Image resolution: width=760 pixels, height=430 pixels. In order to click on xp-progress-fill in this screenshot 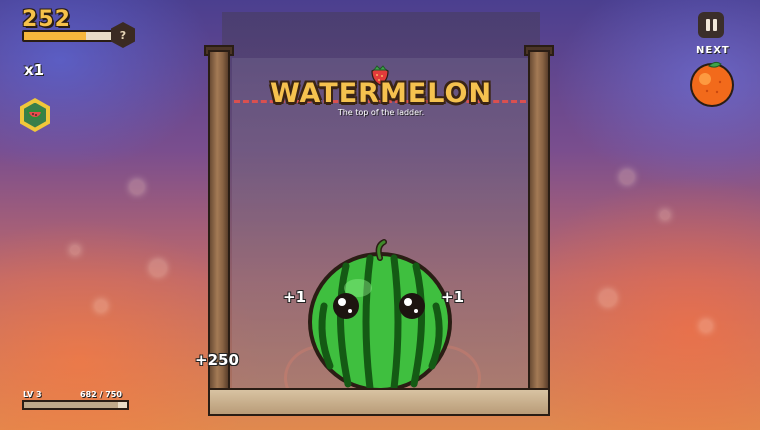, I will do `click(71, 405)`.